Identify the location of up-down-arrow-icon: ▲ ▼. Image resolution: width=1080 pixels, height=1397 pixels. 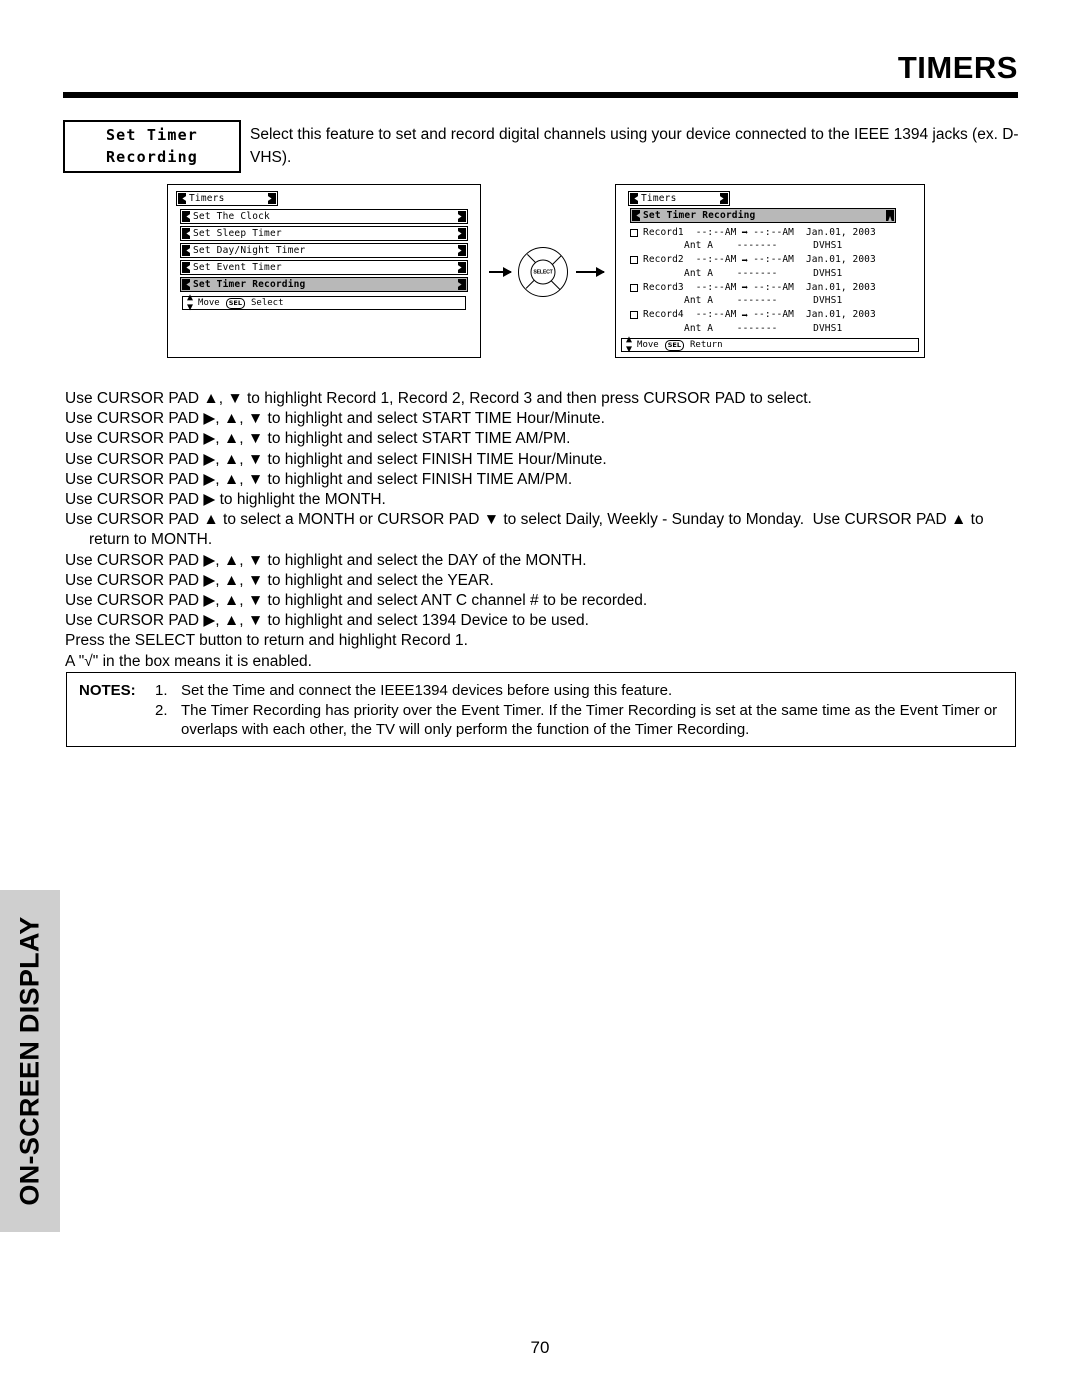
(190, 302).